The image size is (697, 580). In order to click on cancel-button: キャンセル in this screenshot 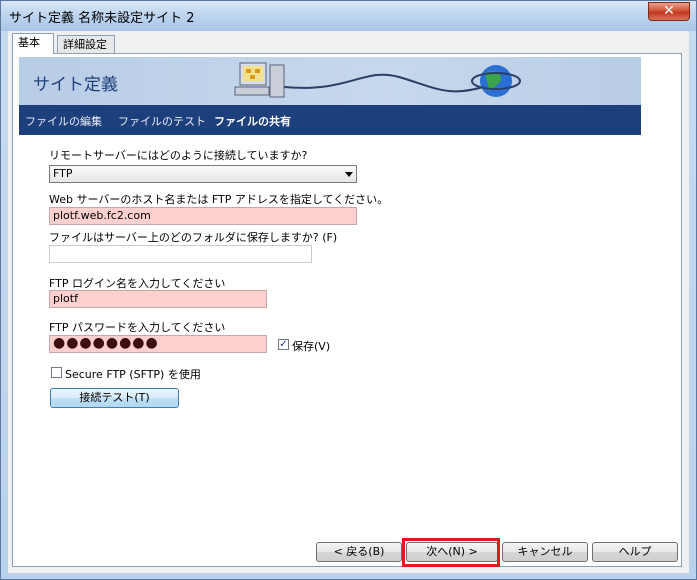, I will do `click(545, 552)`.